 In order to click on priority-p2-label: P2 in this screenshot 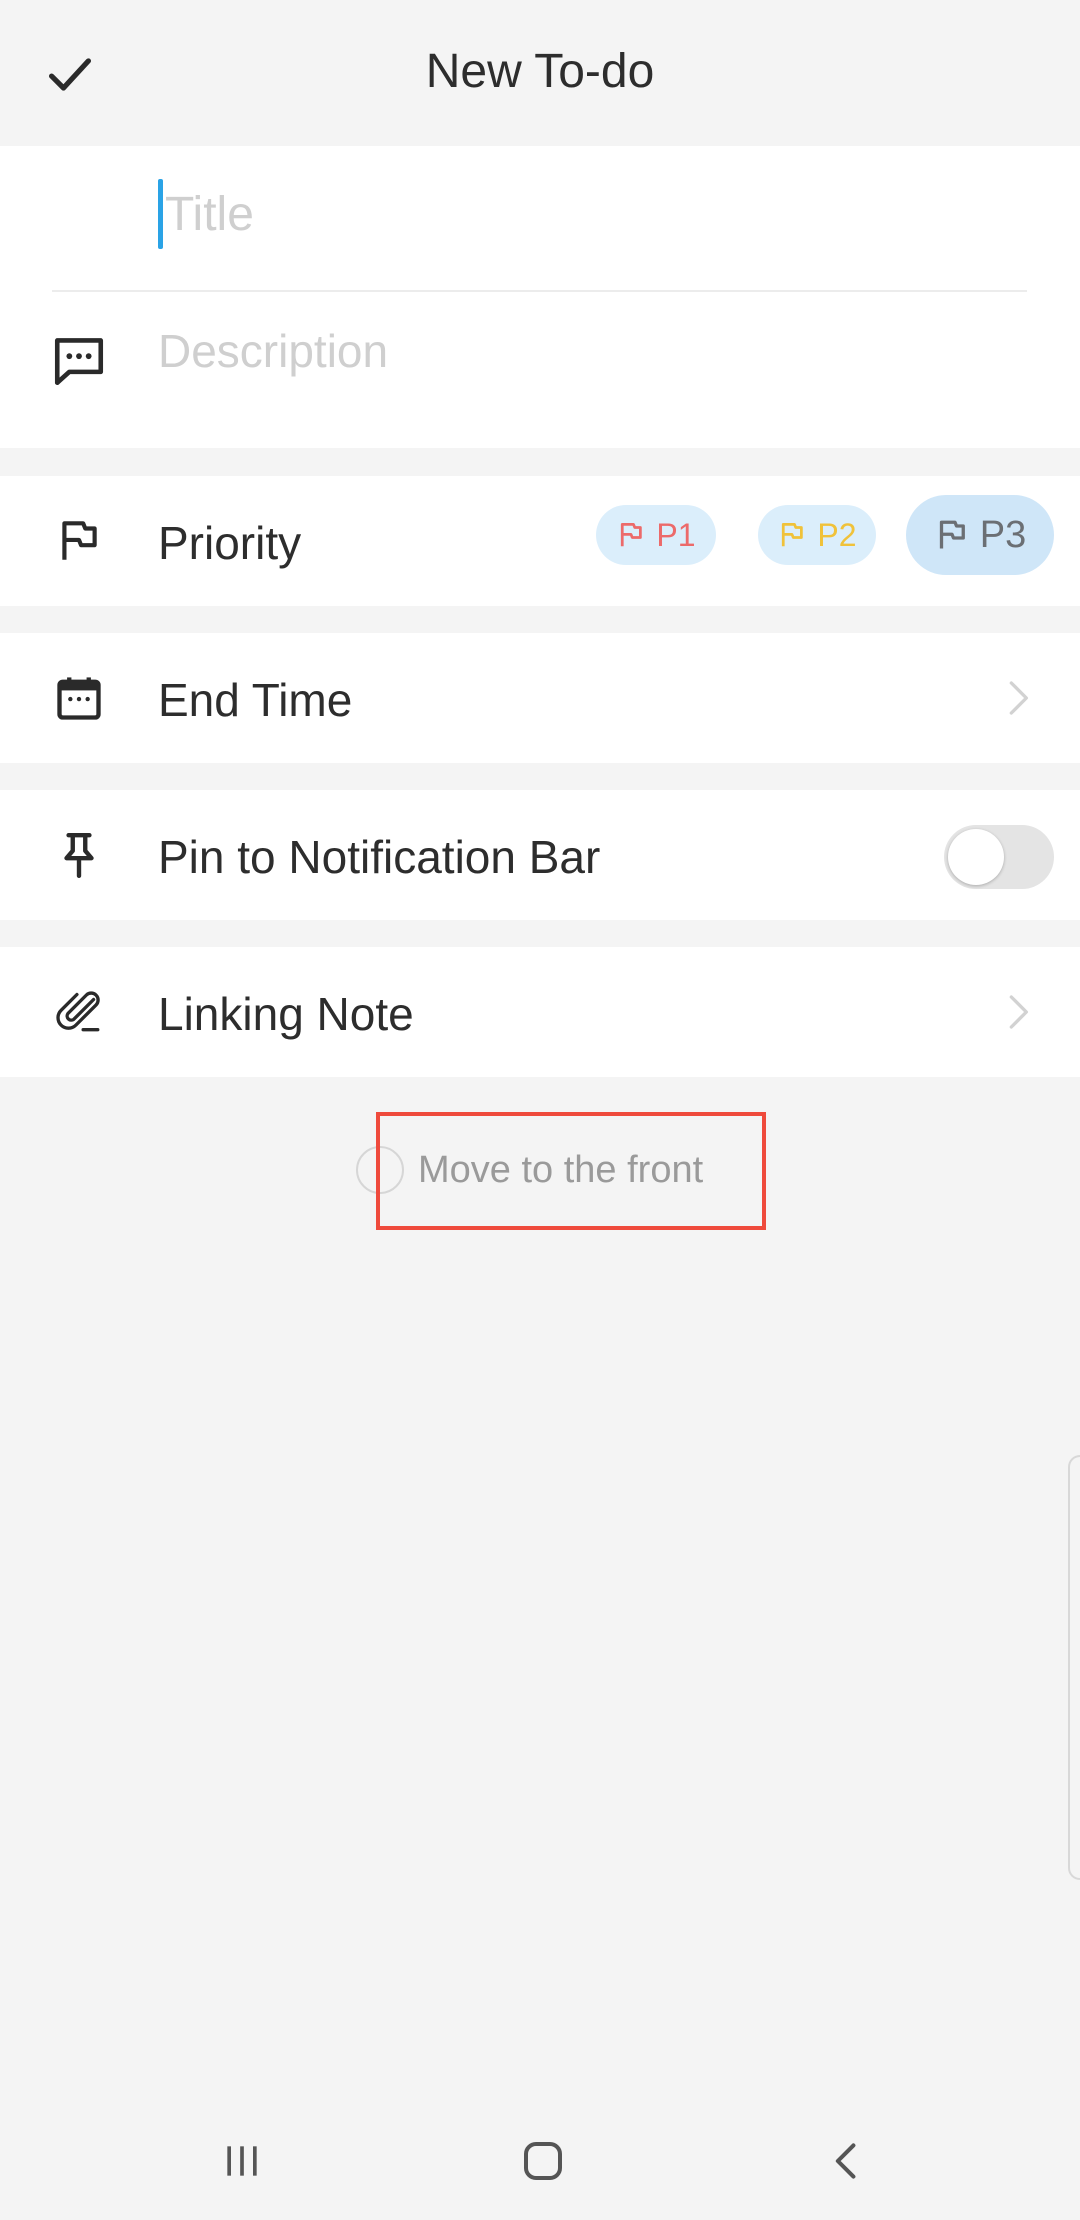, I will do `click(837, 534)`.